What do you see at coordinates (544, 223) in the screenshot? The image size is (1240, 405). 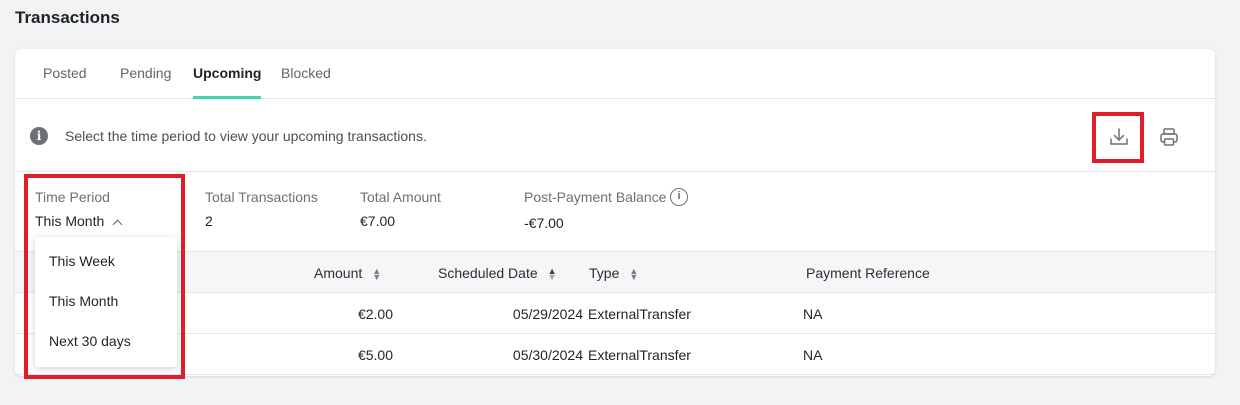 I see `post-payment-balance-value: -€7.00` at bounding box center [544, 223].